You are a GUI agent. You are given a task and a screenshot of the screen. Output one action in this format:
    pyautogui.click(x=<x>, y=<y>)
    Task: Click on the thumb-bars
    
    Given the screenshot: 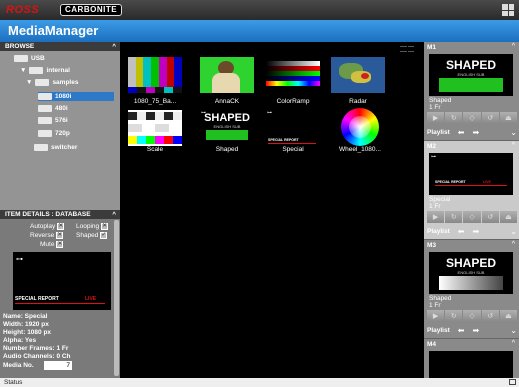 What is the action you would take?
    pyautogui.click(x=155, y=75)
    